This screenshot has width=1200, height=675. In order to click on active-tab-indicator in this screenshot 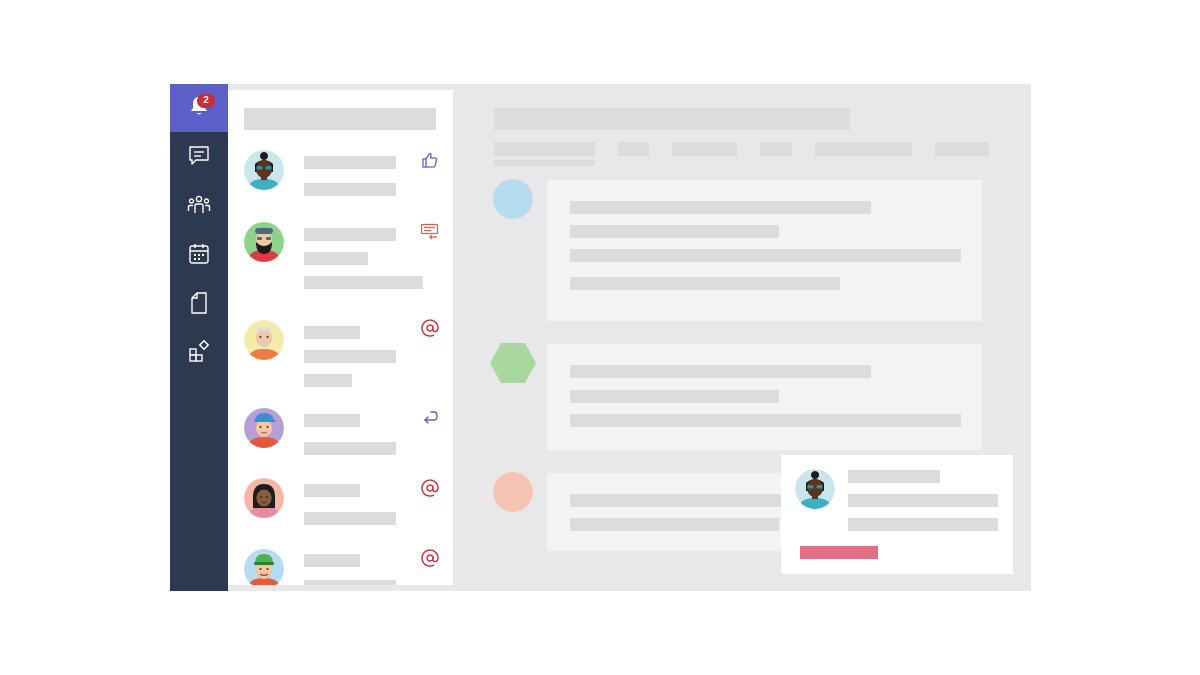, I will do `click(544, 163)`.